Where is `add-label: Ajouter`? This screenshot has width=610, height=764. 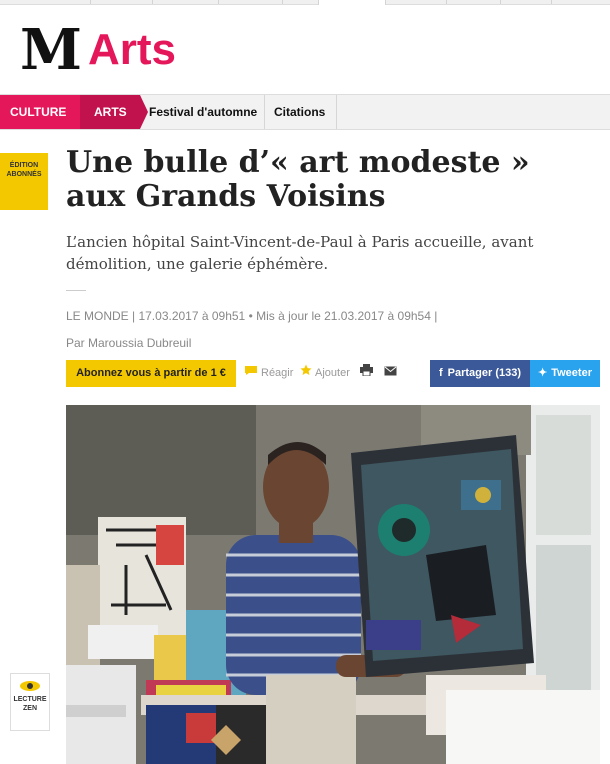 add-label: Ajouter is located at coordinates (332, 373).